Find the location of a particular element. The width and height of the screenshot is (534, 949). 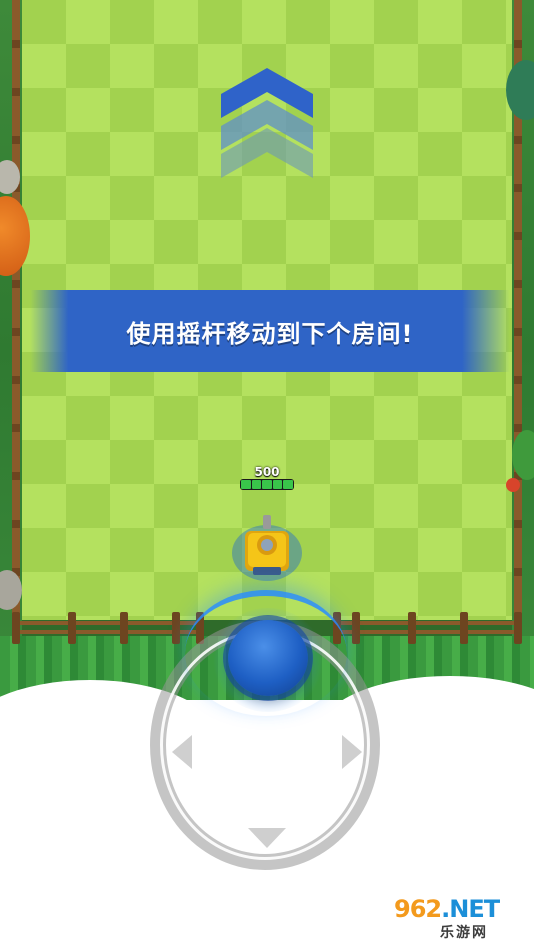

hp-bar is located at coordinates (267, 484).